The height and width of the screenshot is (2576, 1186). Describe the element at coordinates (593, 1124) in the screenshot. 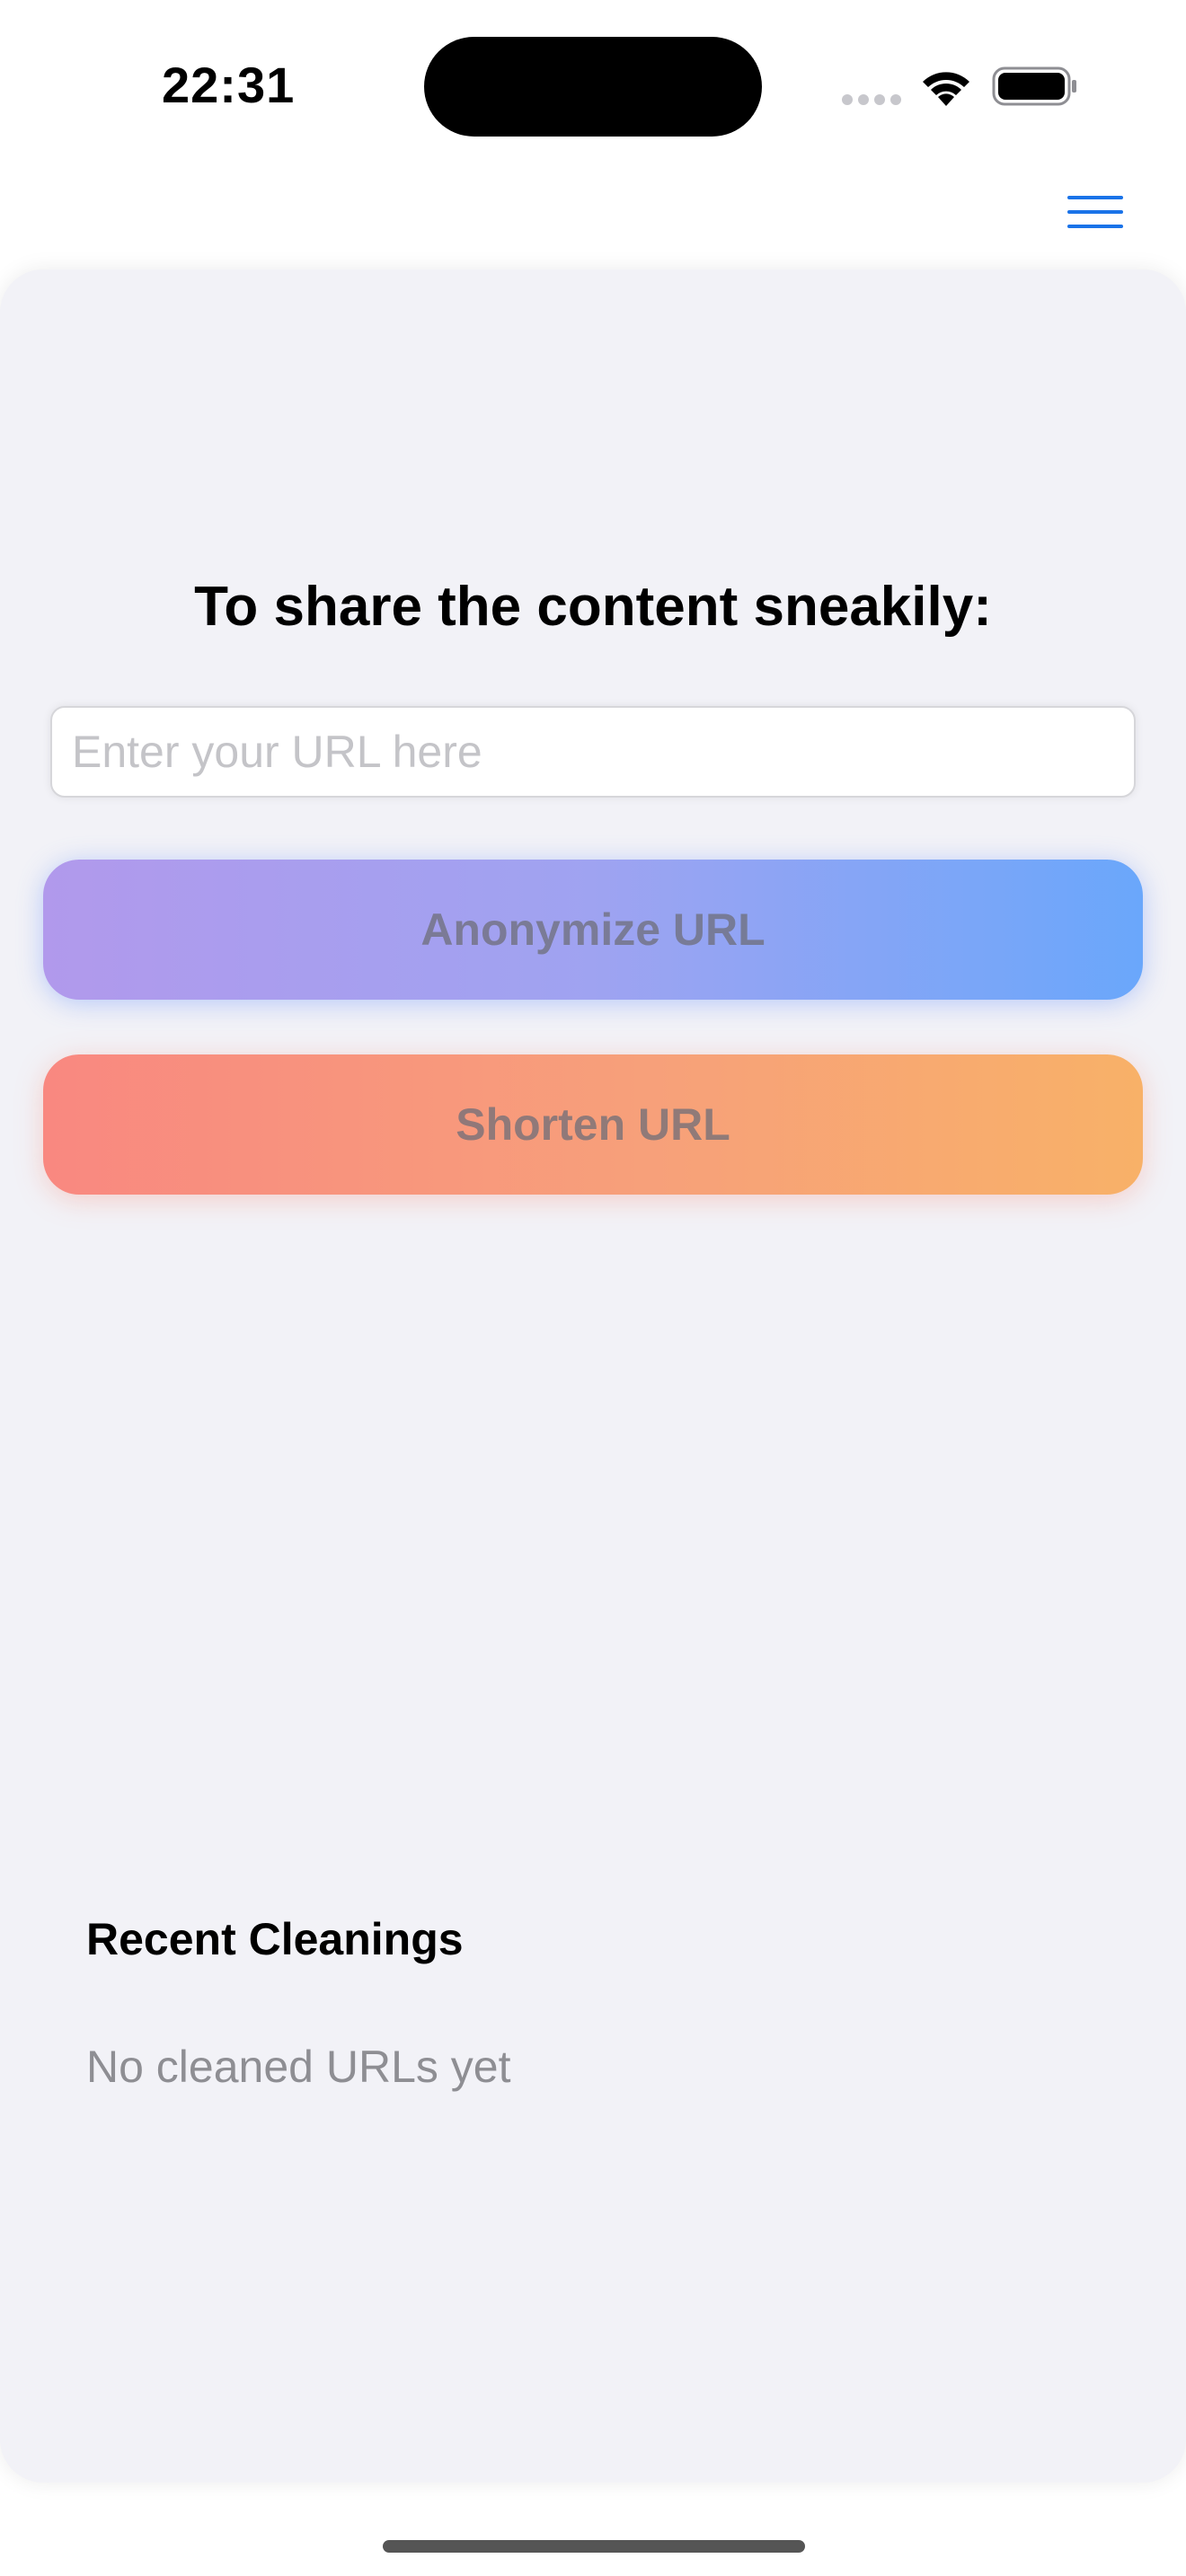

I see `shorten-url-button: Shorten URL` at that location.